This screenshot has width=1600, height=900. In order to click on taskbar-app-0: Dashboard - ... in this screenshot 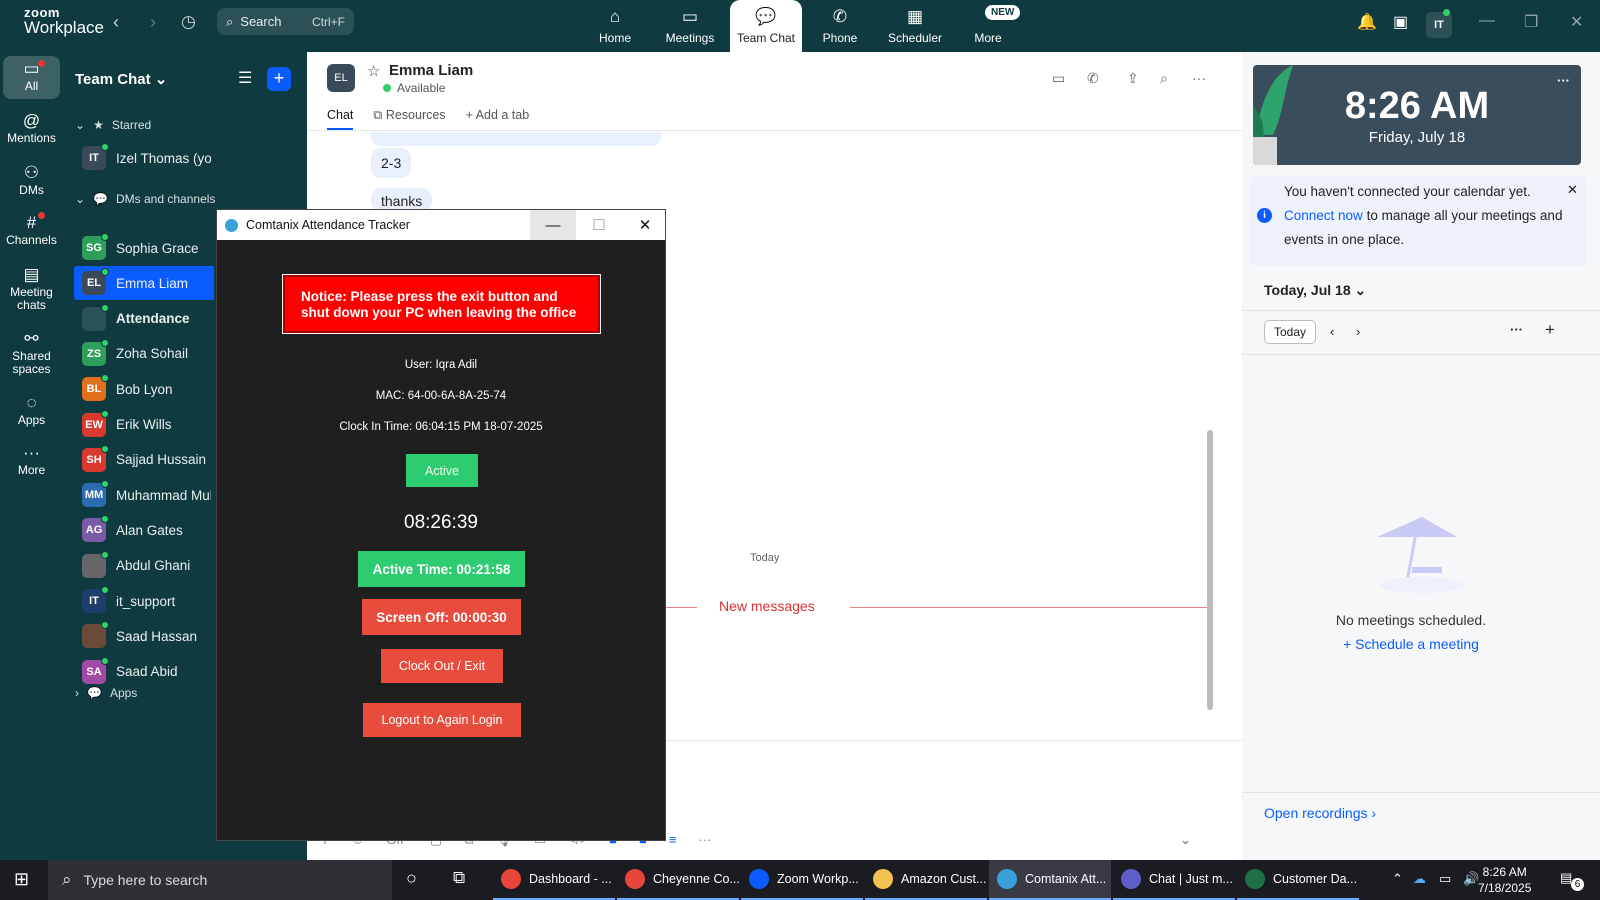, I will do `click(554, 880)`.